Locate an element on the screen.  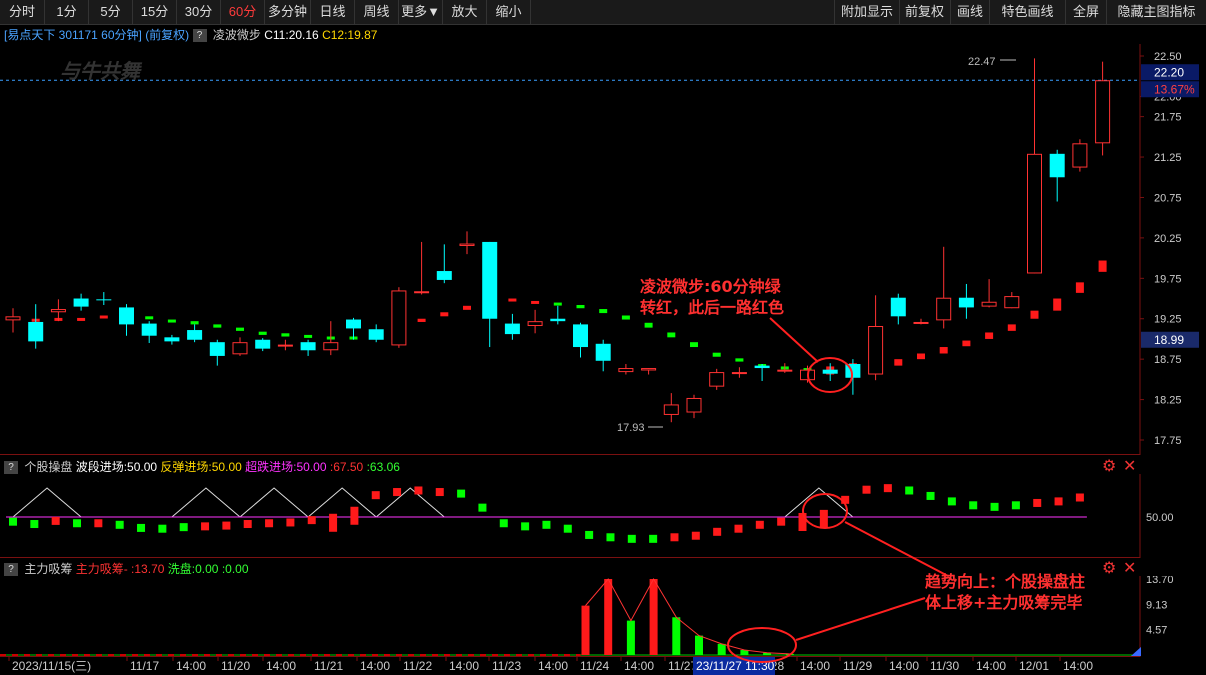
tab-1min: 1分 is located at coordinates (67, 12).